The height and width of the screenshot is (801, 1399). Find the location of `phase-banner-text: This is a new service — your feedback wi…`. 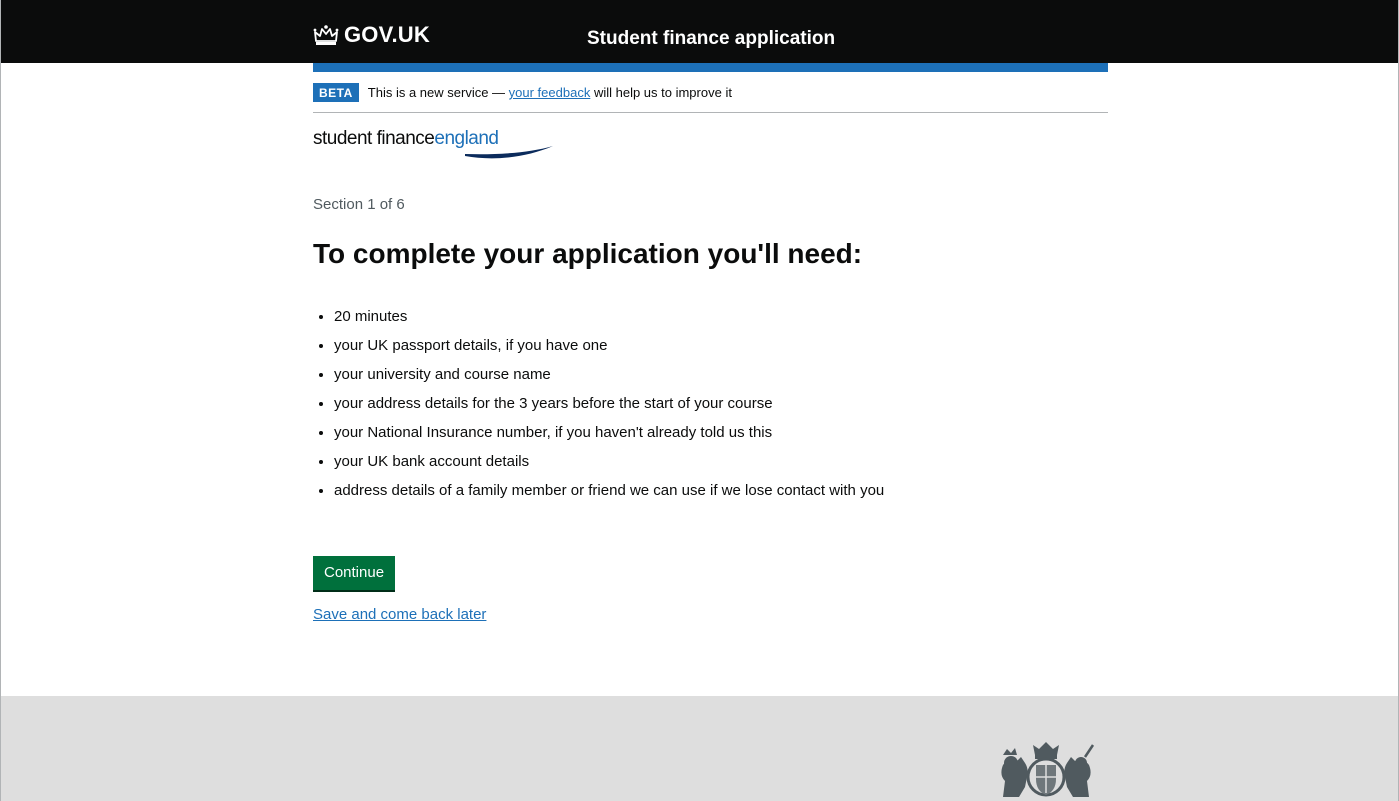

phase-banner-text: This is a new service — your feedback wi… is located at coordinates (550, 92).